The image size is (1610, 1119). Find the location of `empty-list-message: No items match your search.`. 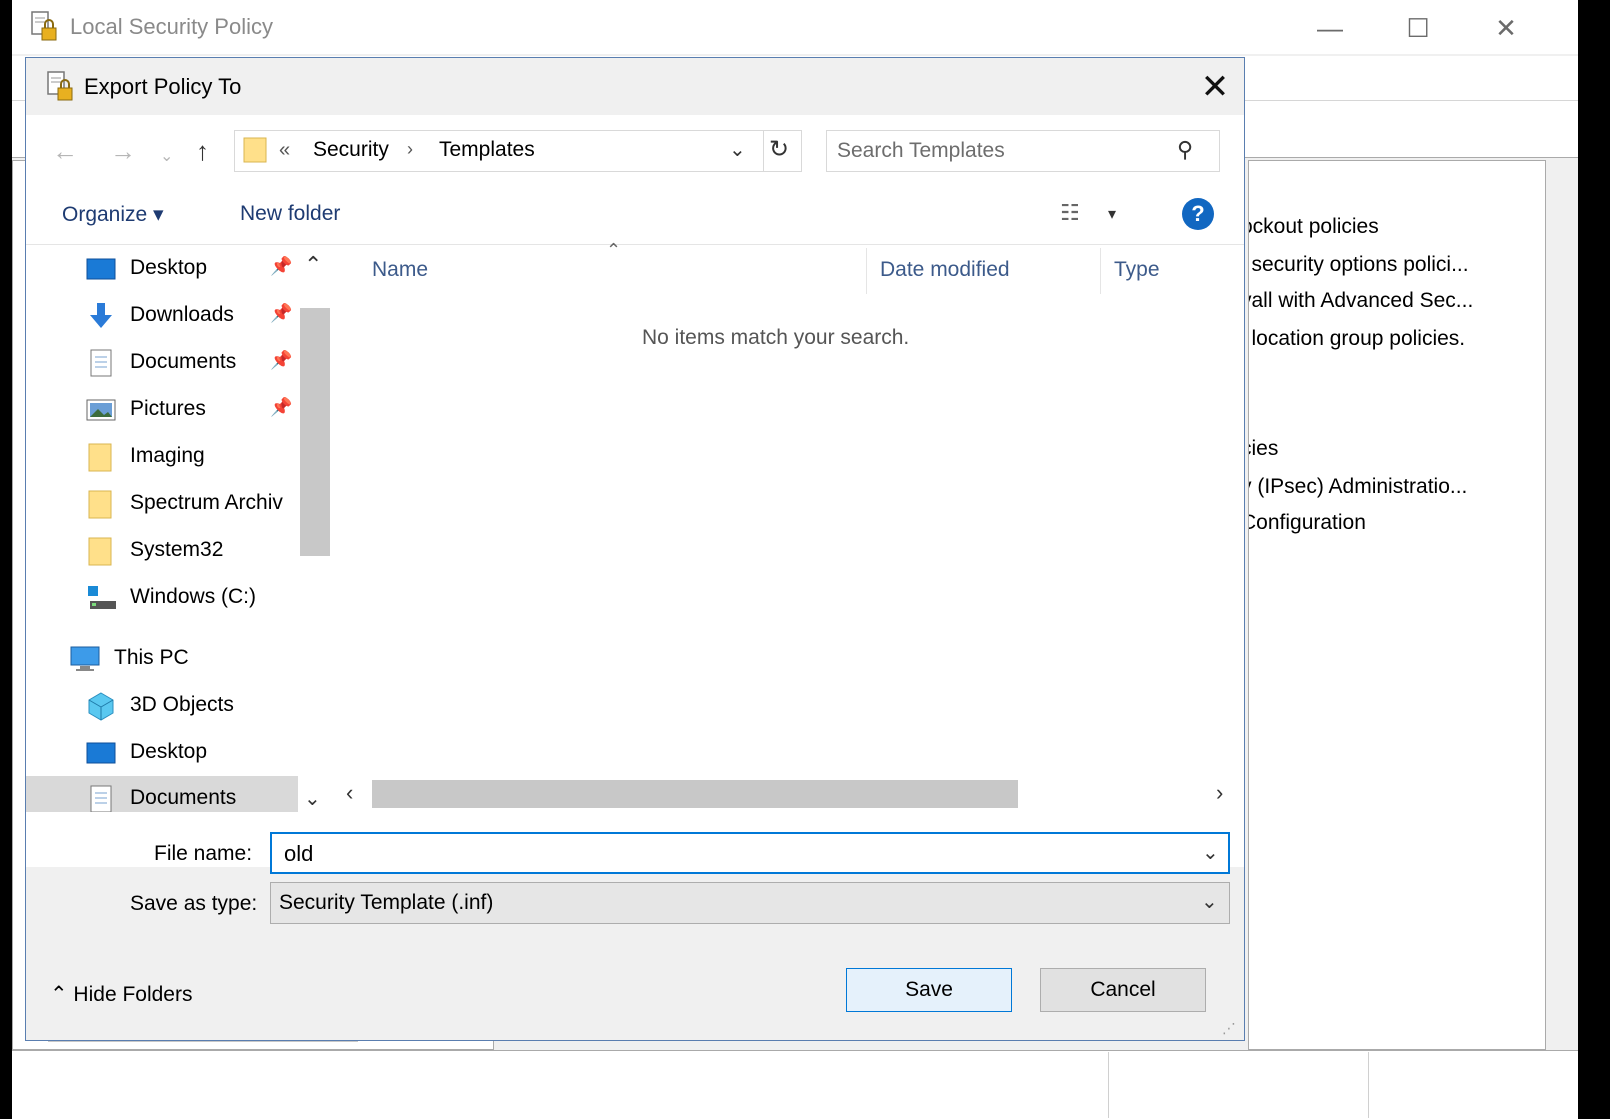

empty-list-message: No items match your search. is located at coordinates (776, 337).